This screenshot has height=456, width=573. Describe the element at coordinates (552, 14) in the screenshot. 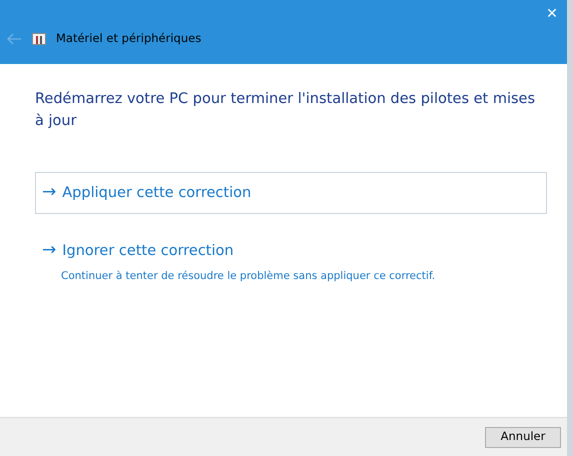

I see `close-button: ✕` at that location.